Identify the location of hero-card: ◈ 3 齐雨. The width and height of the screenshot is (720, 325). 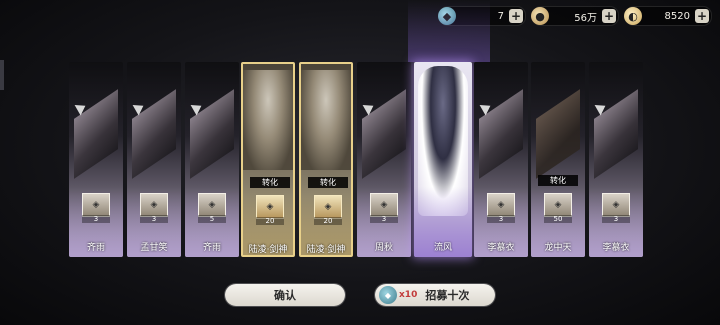
(96, 159).